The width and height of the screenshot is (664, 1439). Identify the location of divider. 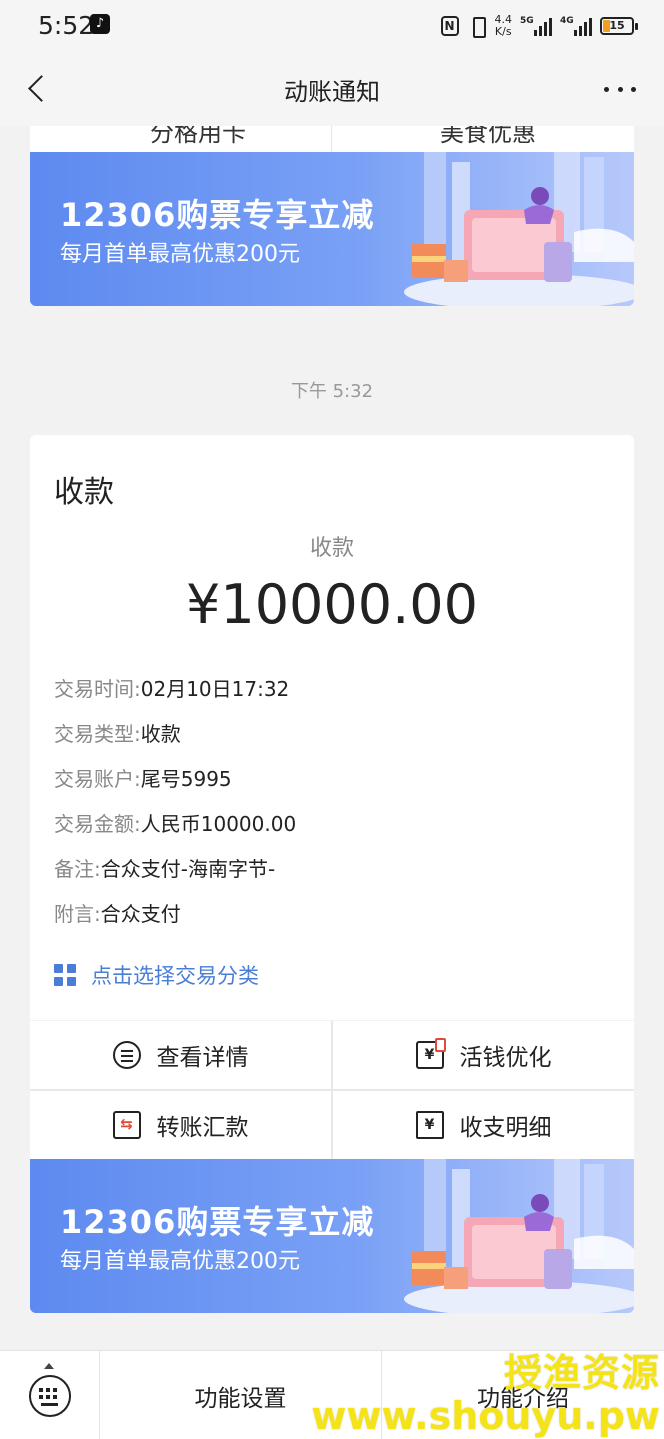
(331, 139).